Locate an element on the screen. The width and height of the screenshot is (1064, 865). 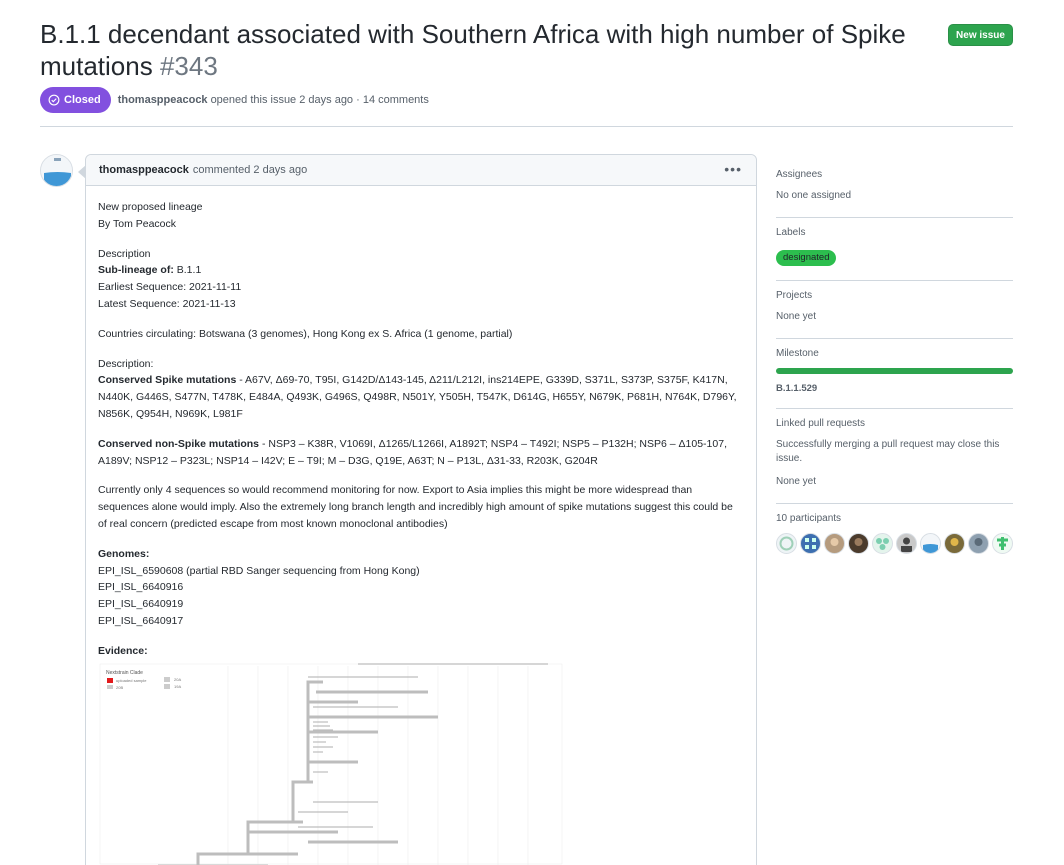
author-line: By Tom Peacock is located at coordinates (137, 223).